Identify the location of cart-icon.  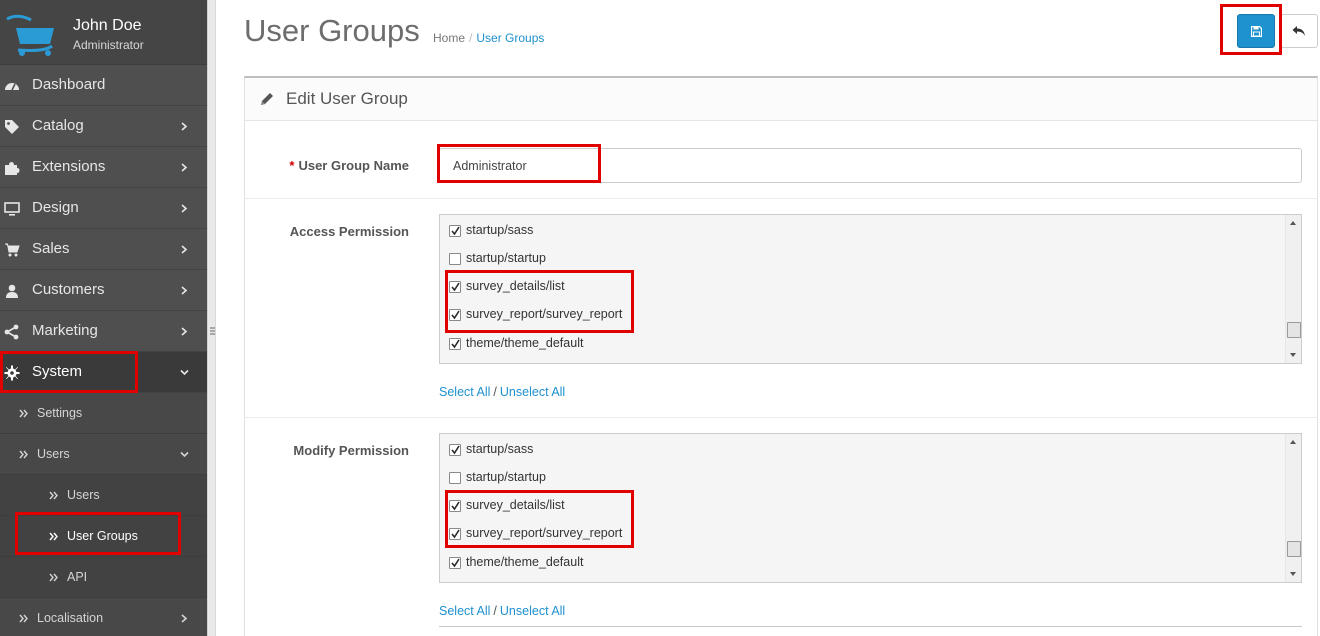
(12, 250).